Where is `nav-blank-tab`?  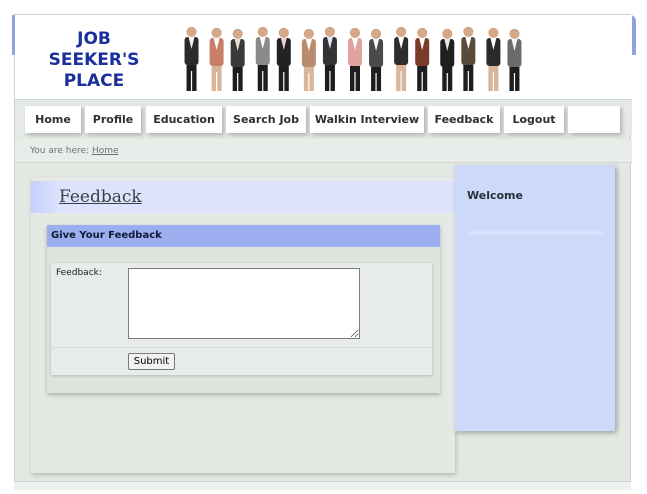 nav-blank-tab is located at coordinates (594, 119).